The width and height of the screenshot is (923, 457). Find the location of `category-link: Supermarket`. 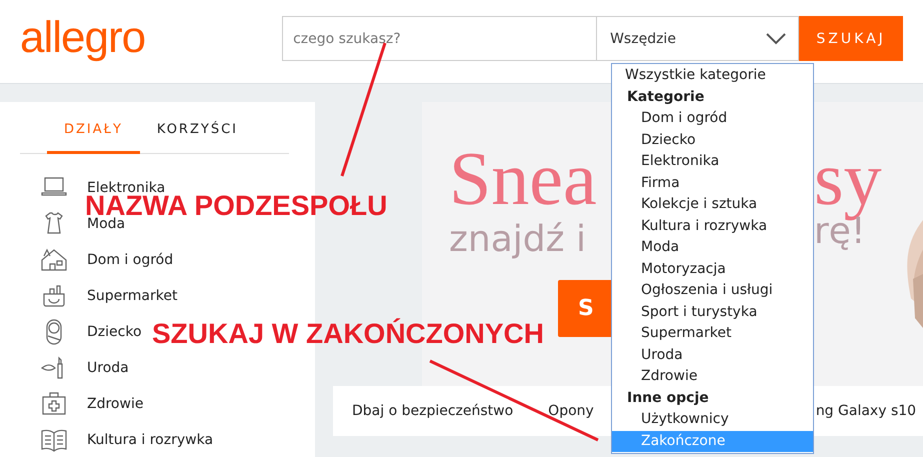

category-link: Supermarket is located at coordinates (132, 296).